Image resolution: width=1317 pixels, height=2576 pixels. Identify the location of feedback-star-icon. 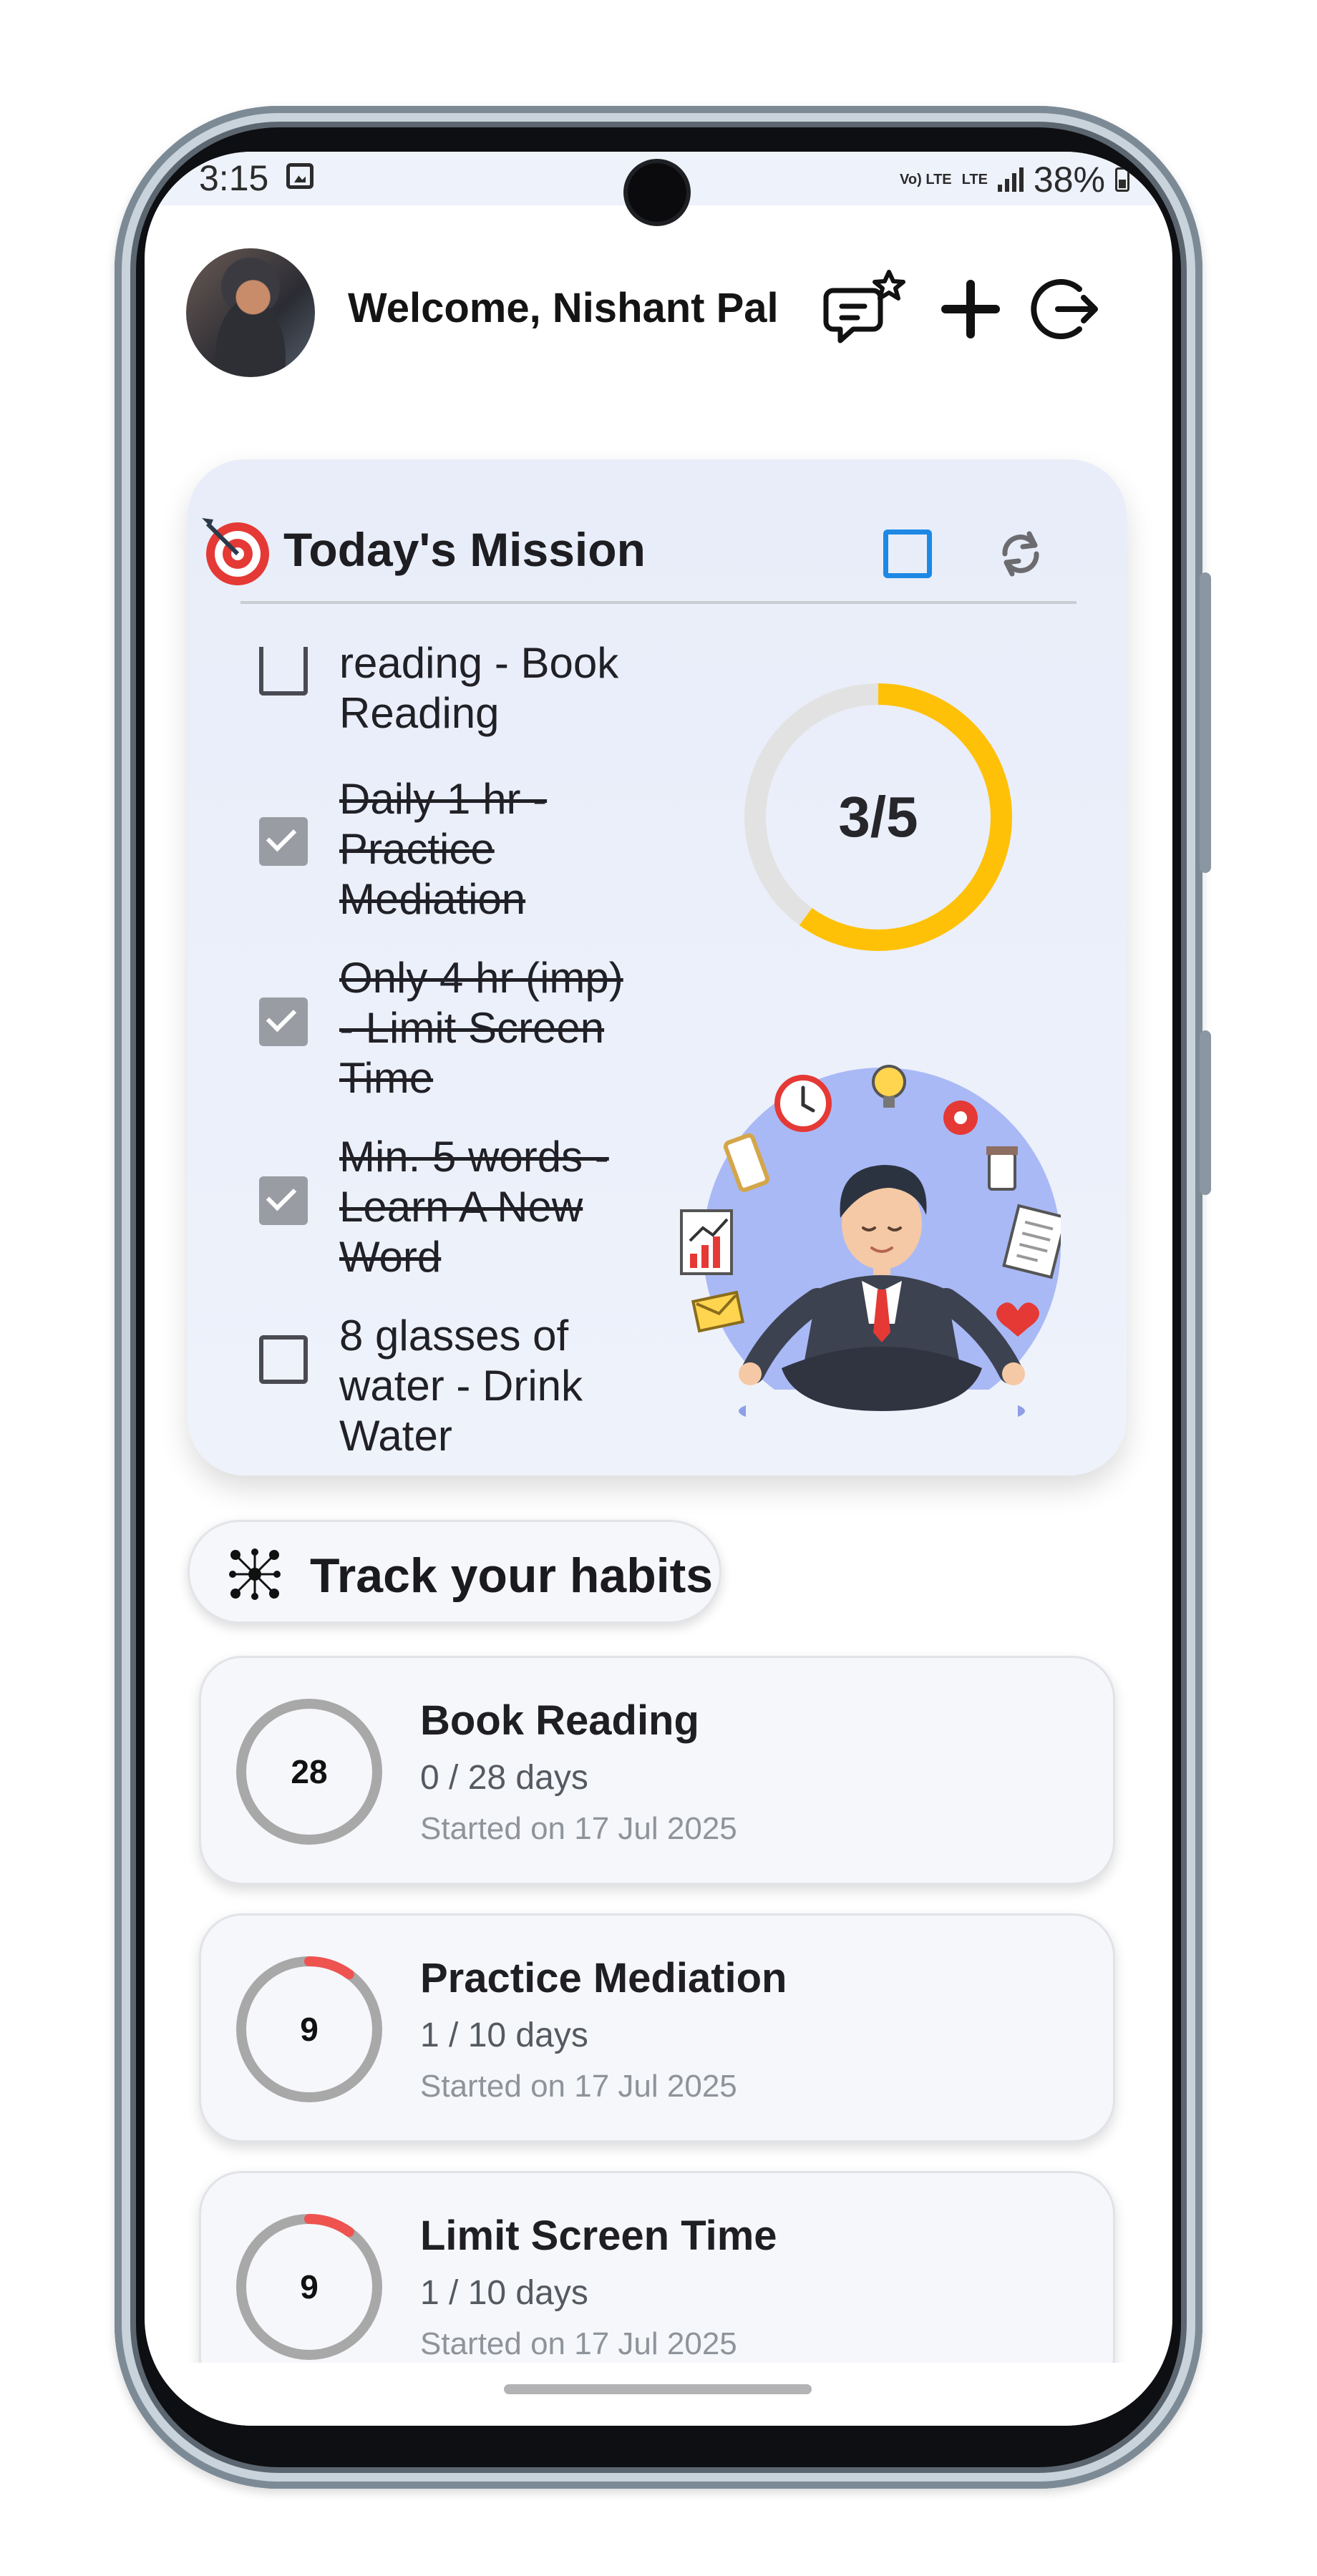
(864, 306).